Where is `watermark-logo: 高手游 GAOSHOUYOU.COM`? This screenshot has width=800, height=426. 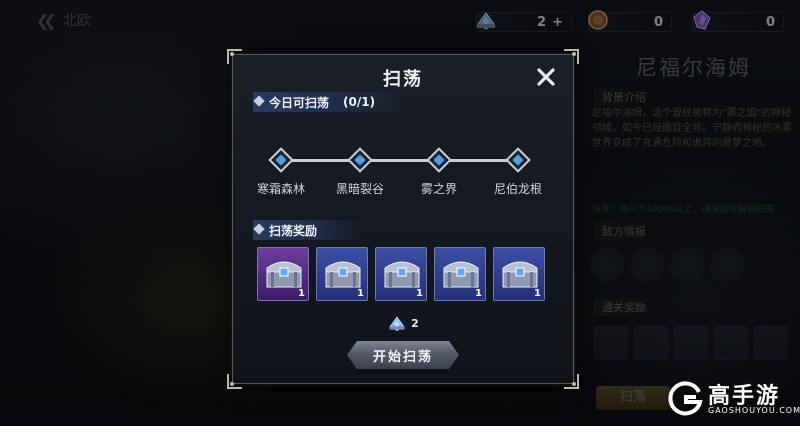 watermark-logo: 高手游 GAOSHOUYOU.COM is located at coordinates (731, 399).